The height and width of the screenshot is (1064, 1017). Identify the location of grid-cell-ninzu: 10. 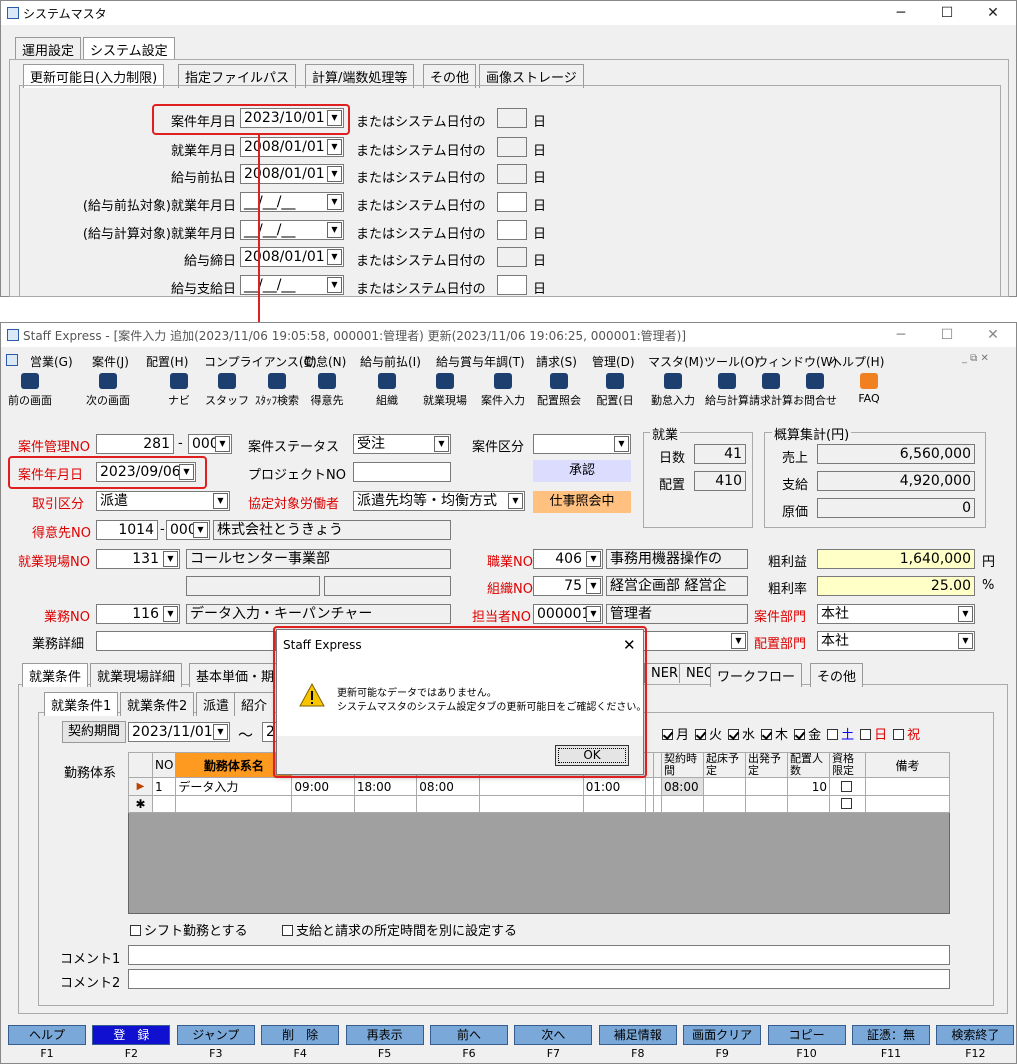
(808, 786).